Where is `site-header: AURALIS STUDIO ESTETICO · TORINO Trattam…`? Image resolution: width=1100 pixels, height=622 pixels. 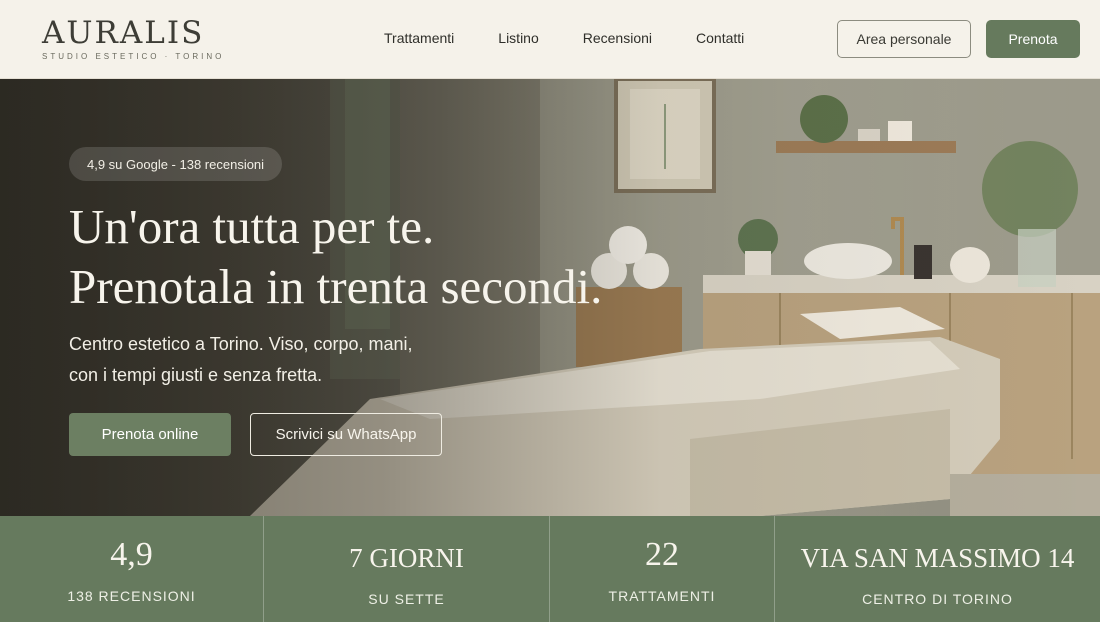
site-header: AURALIS STUDIO ESTETICO · TORINO Trattam… is located at coordinates (550, 39).